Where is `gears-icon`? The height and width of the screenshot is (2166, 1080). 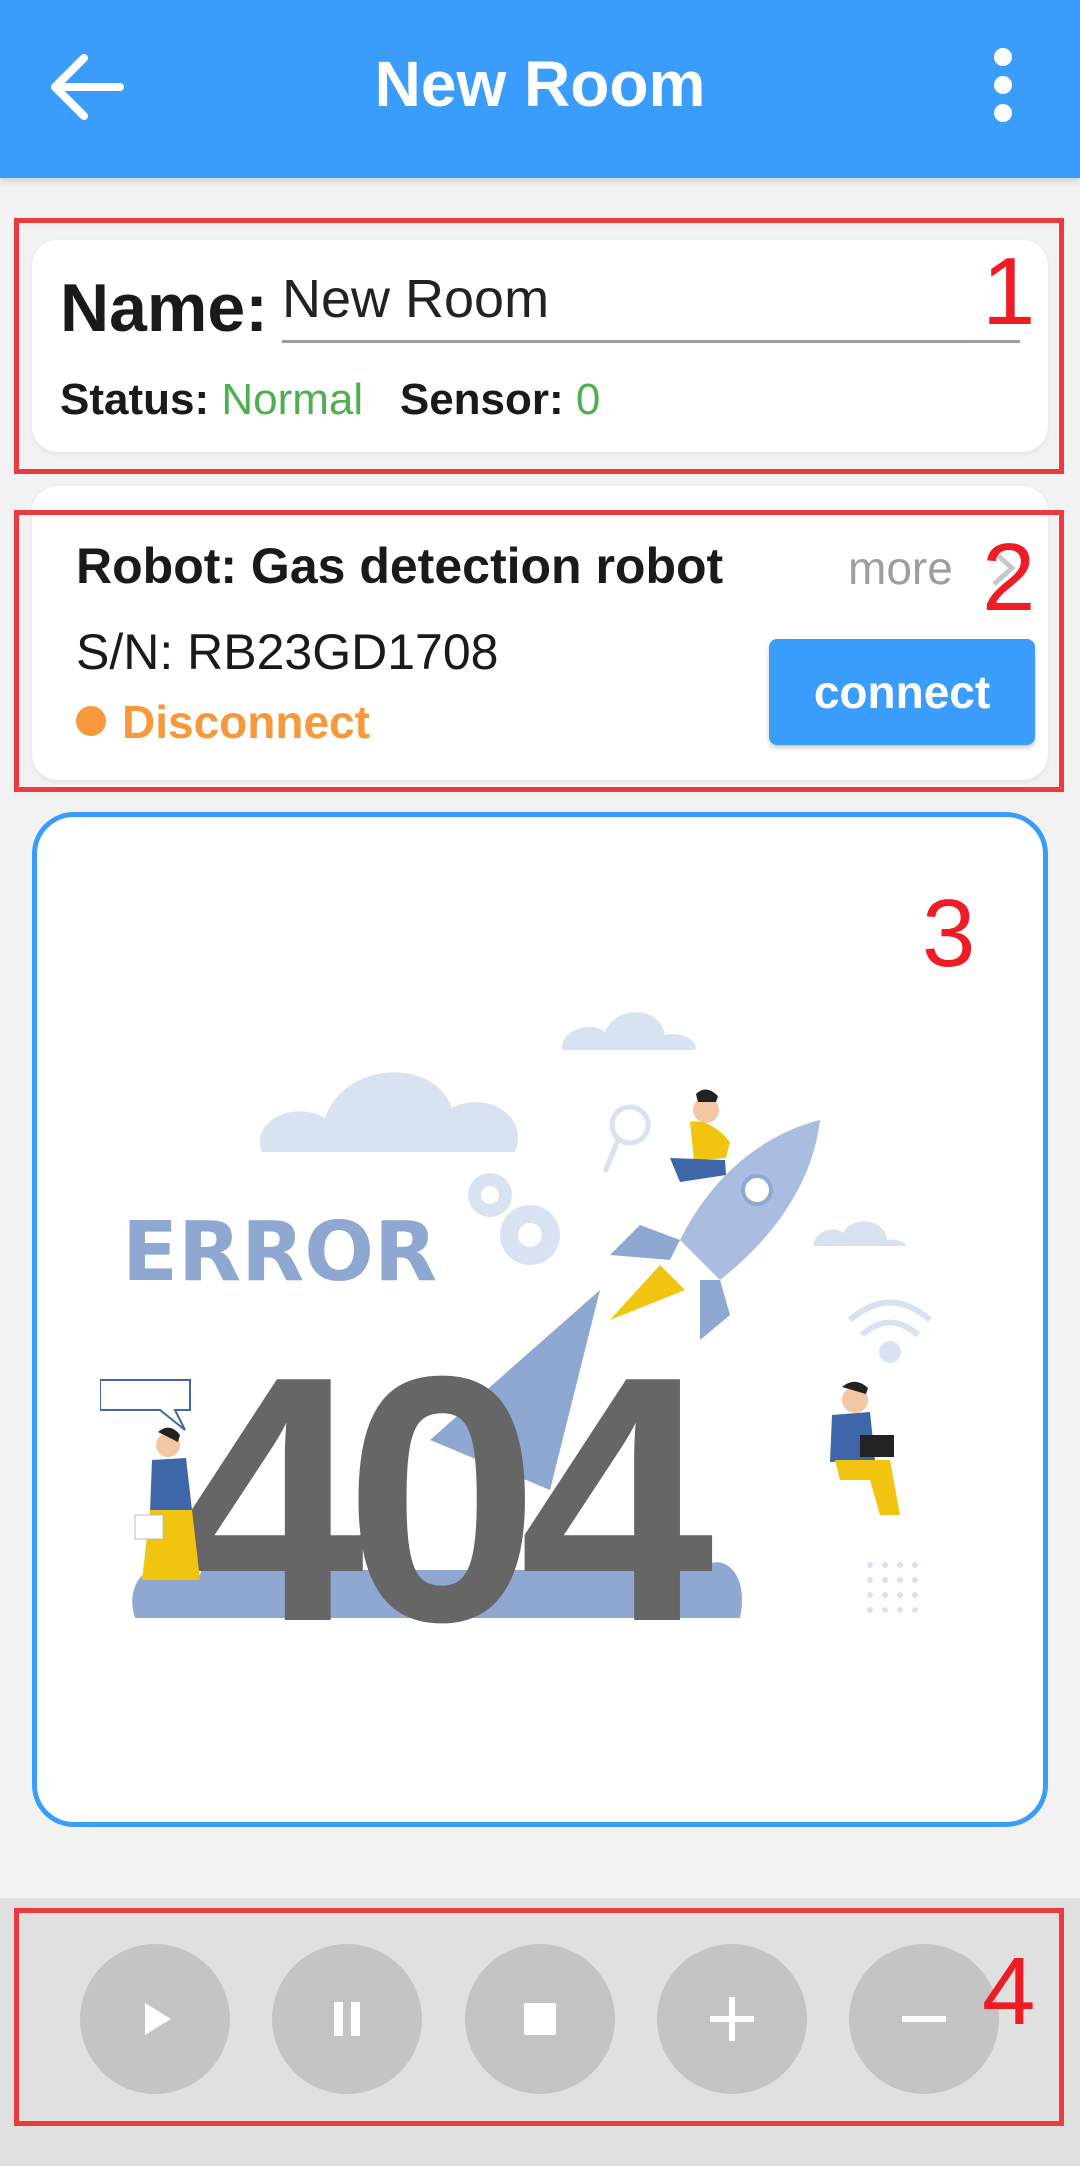
gears-icon is located at coordinates (514, 1219).